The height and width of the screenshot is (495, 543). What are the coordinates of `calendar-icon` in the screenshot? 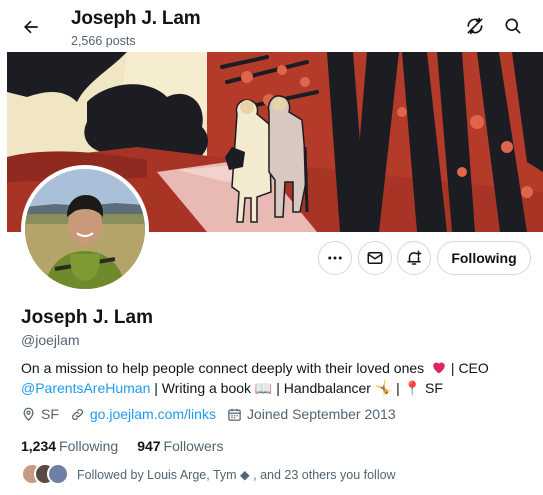 It's located at (234, 414).